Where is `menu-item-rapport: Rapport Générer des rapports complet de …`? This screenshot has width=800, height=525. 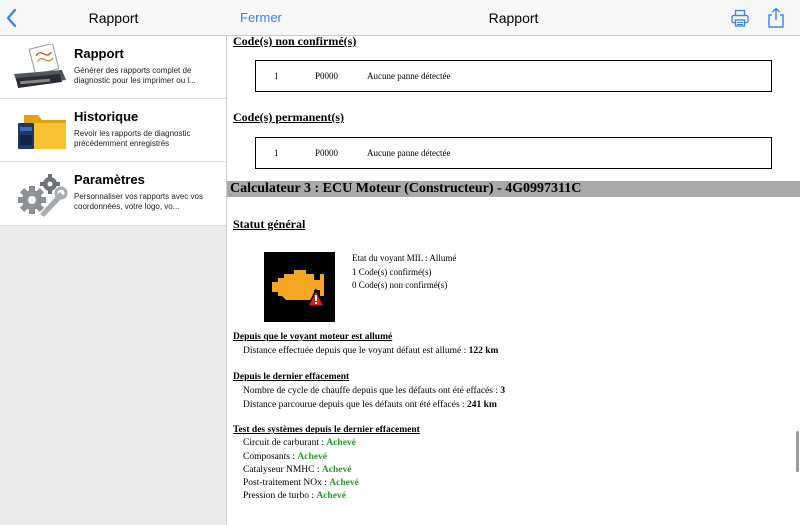
menu-item-rapport: Rapport Générer des rapports complet de … is located at coordinates (113, 67).